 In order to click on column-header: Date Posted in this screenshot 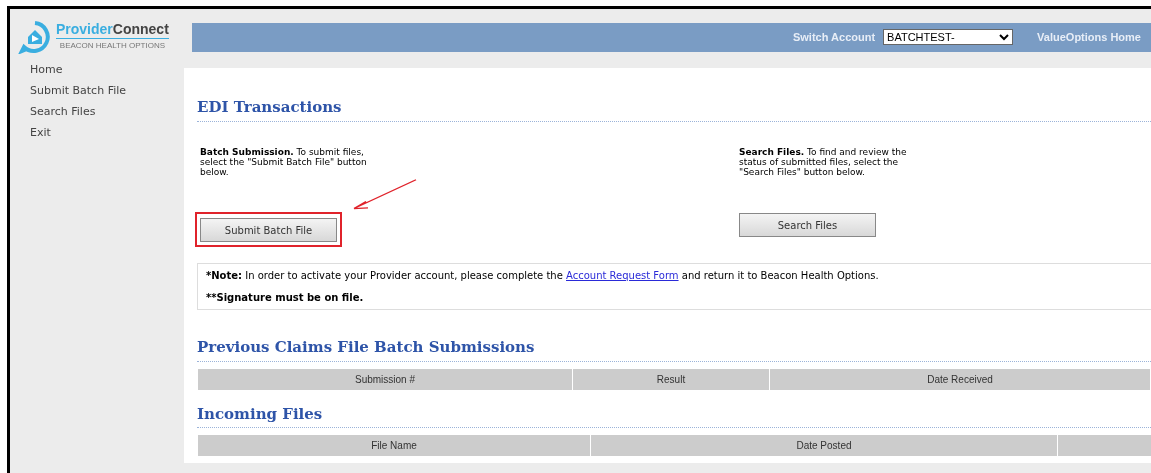, I will do `click(824, 445)`.